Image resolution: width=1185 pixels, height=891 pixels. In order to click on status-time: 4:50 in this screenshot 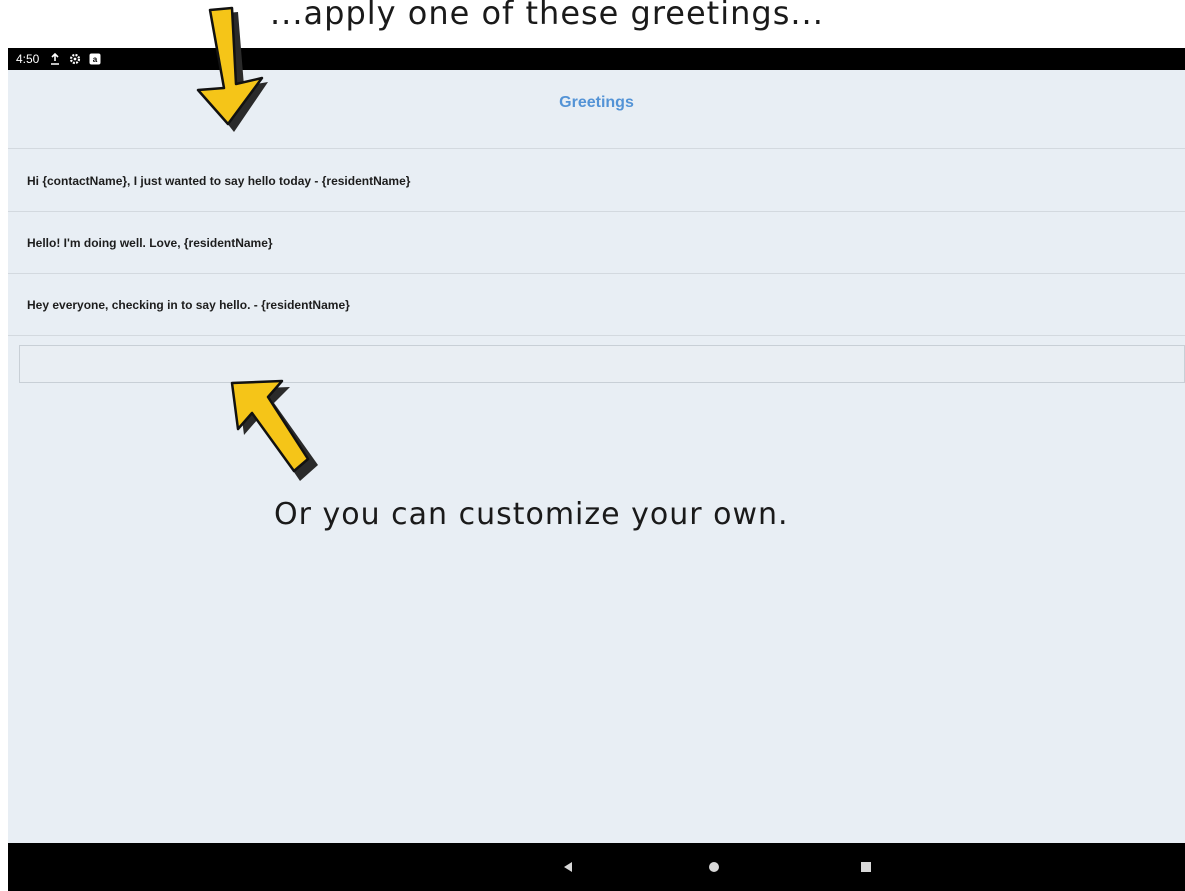, I will do `click(28, 59)`.